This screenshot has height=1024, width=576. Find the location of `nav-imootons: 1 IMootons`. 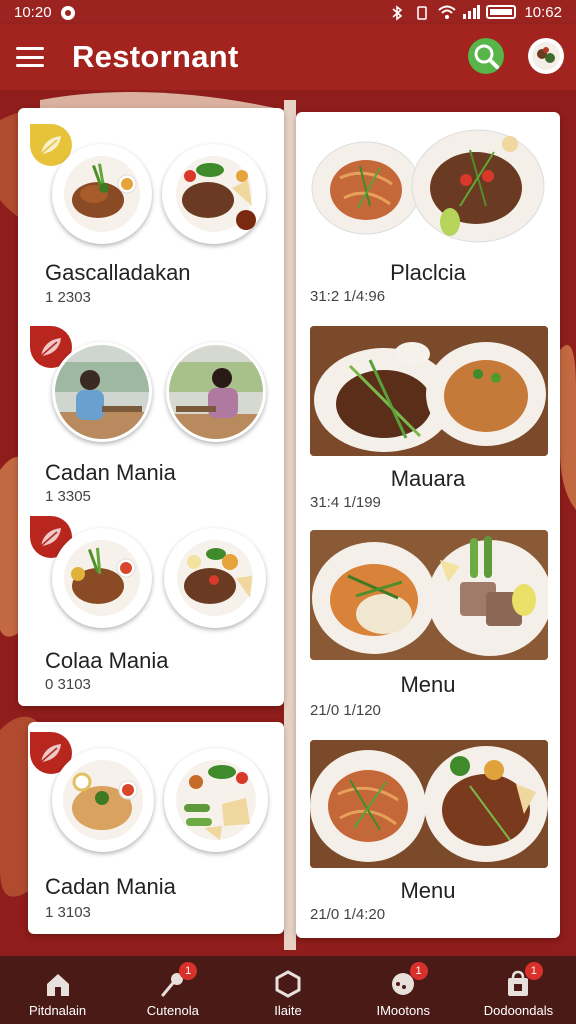

nav-imootons: 1 IMootons is located at coordinates (403, 990).